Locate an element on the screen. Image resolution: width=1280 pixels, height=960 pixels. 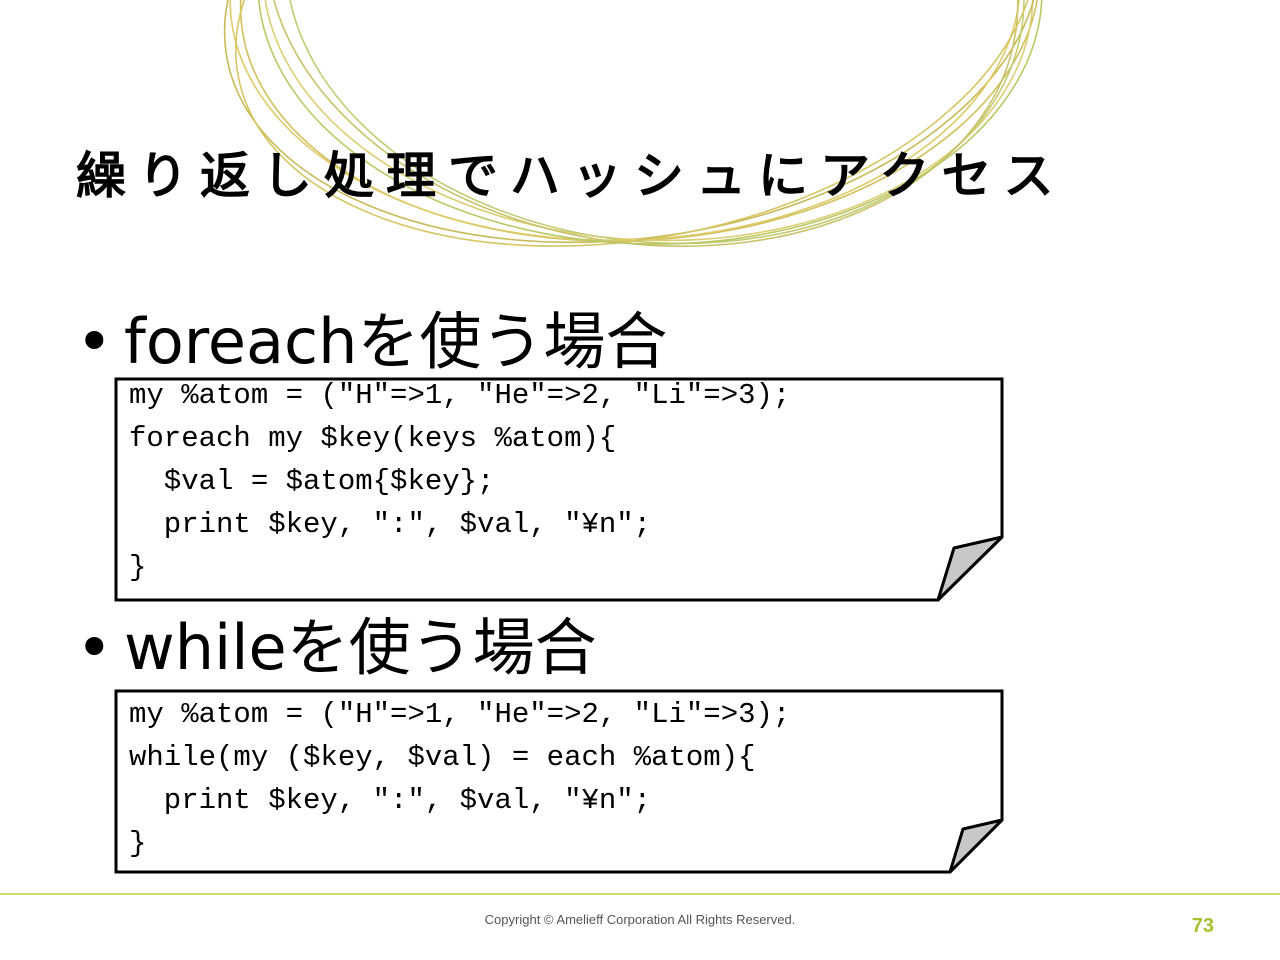
code-line: foreach my $key(keys %atom){ is located at coordinates (373, 438).